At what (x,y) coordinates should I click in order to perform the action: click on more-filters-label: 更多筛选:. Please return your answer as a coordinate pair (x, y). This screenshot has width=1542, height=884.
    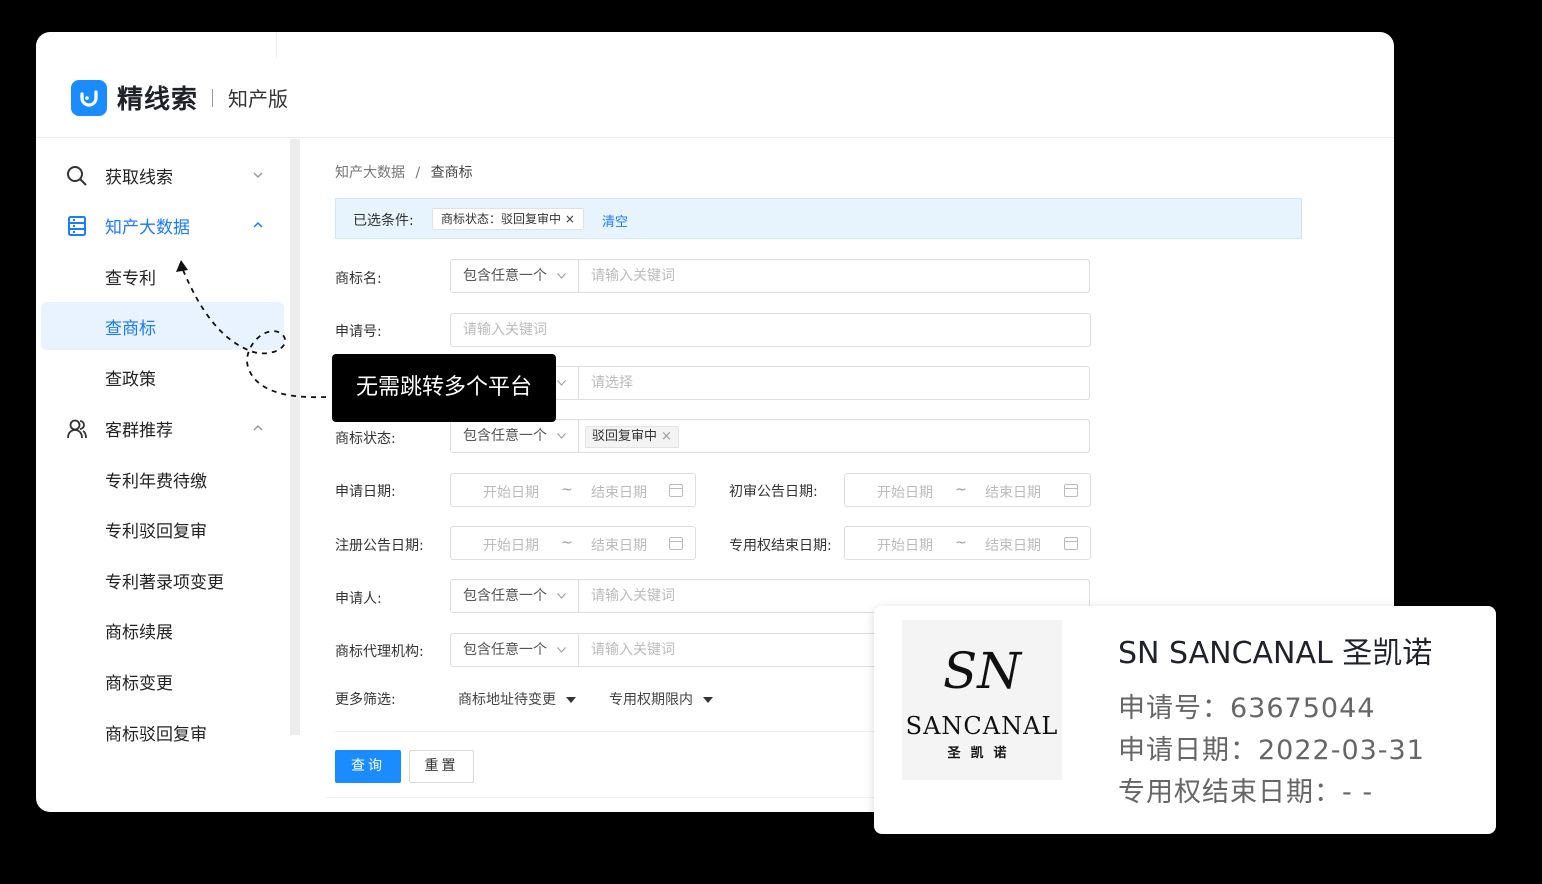
    Looking at the image, I should click on (365, 700).